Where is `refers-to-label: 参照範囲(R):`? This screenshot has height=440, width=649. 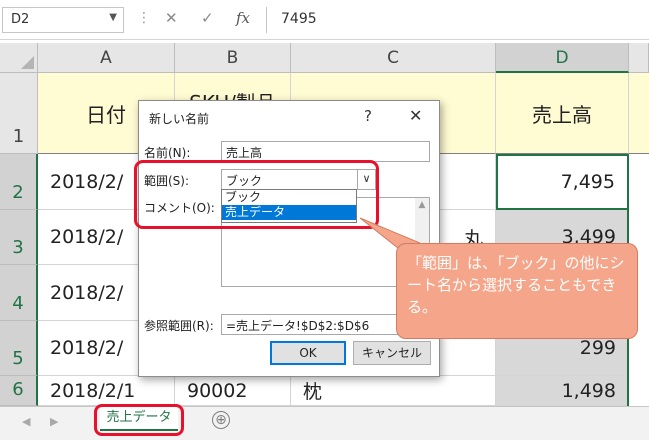 refers-to-label: 参照範囲(R): is located at coordinates (179, 326).